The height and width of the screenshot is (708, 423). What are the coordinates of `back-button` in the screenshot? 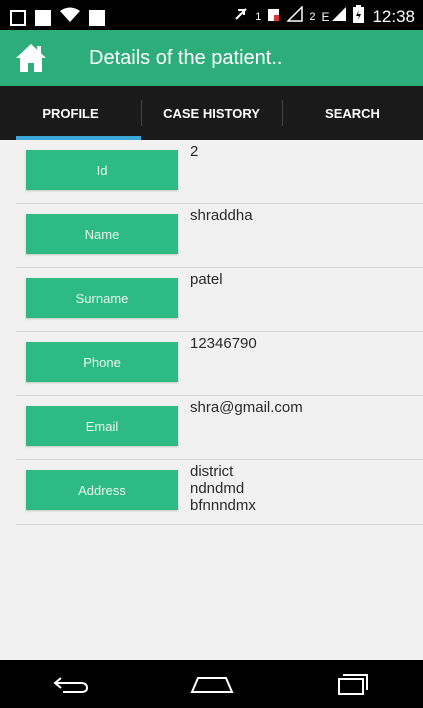 It's located at (71, 684).